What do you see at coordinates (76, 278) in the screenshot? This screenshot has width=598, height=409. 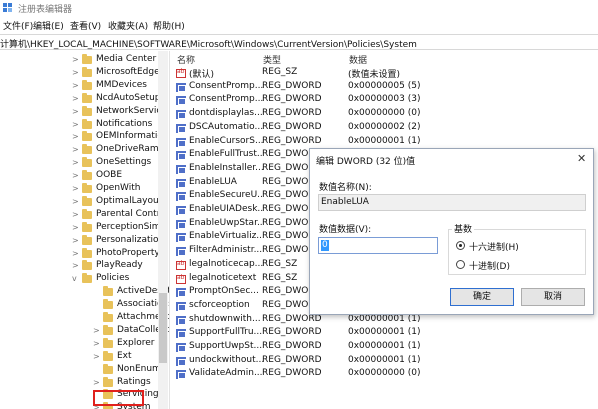 I see `chevron-down-icon: v` at bounding box center [76, 278].